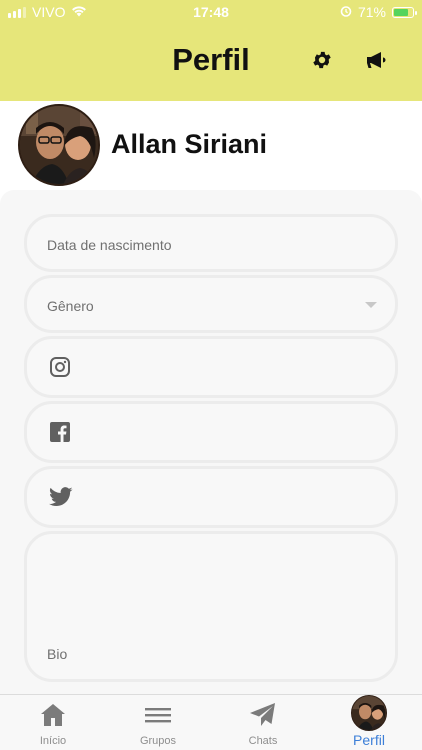 This screenshot has height=750, width=422. Describe the element at coordinates (371, 305) in the screenshot. I see `chevron-down-icon` at that location.